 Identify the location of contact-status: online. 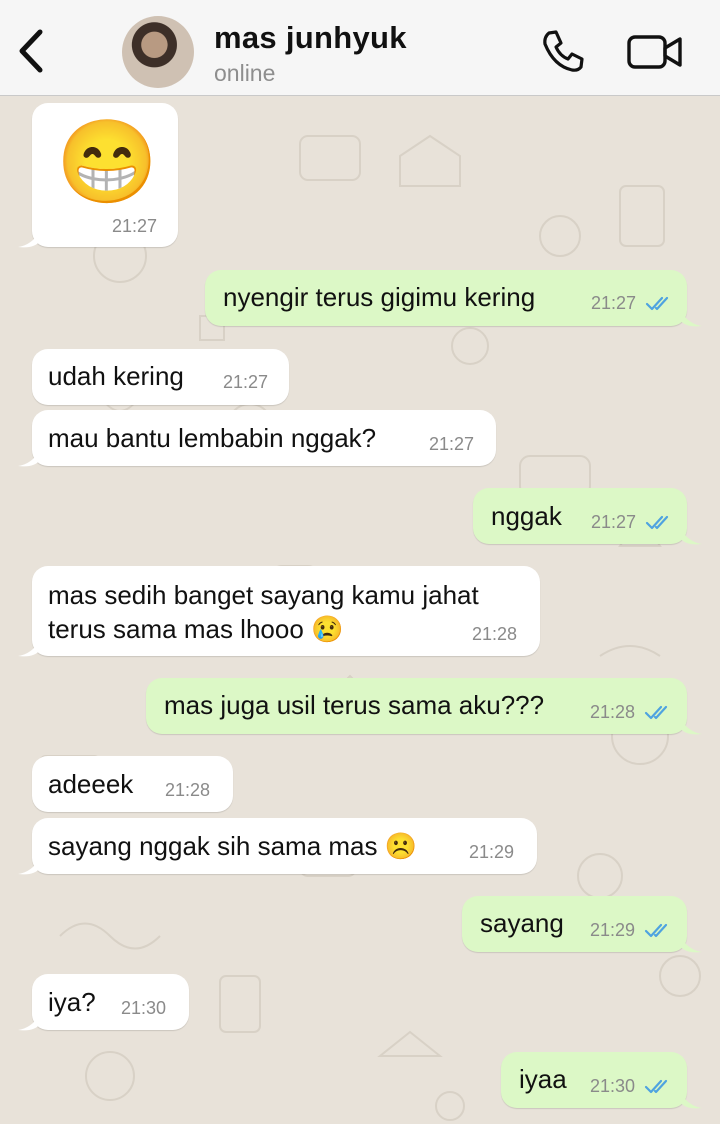
(245, 73).